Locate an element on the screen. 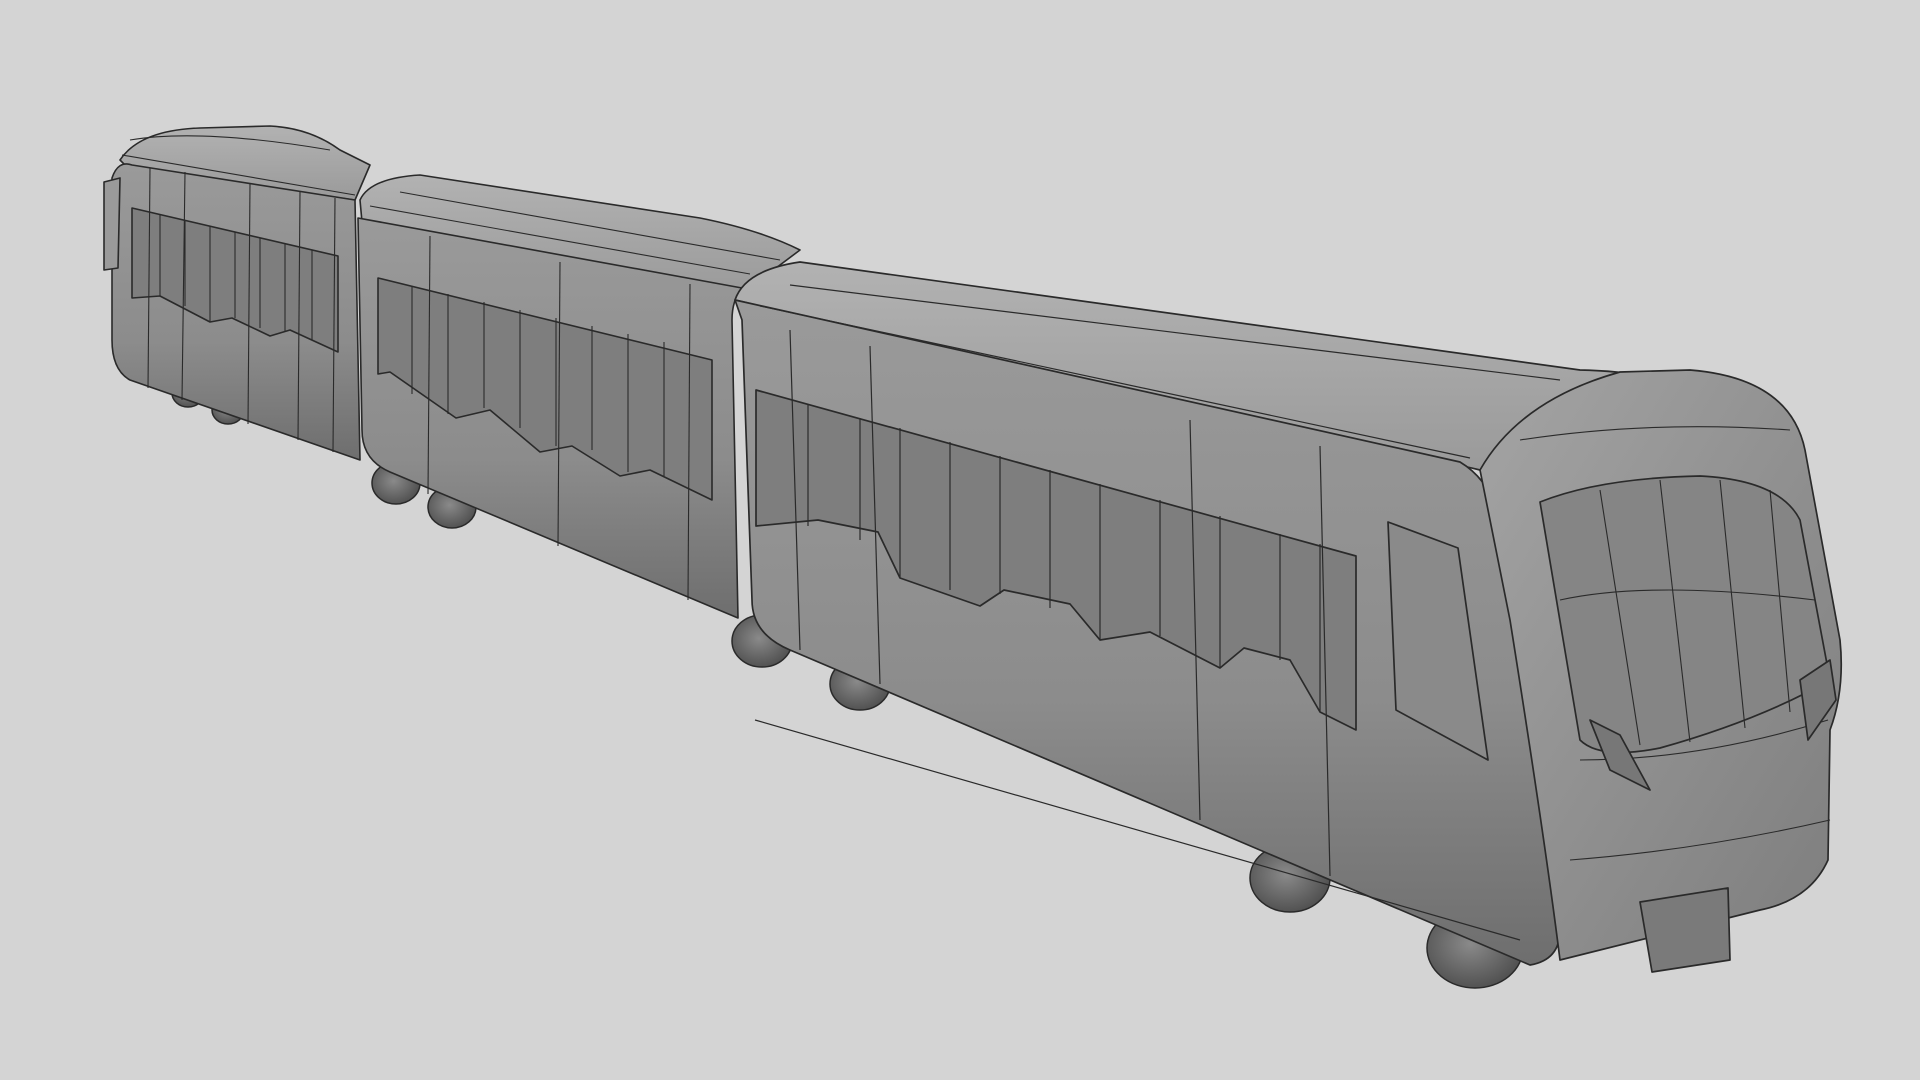 This screenshot has width=1920, height=1080. front-coupler is located at coordinates (1685, 930).